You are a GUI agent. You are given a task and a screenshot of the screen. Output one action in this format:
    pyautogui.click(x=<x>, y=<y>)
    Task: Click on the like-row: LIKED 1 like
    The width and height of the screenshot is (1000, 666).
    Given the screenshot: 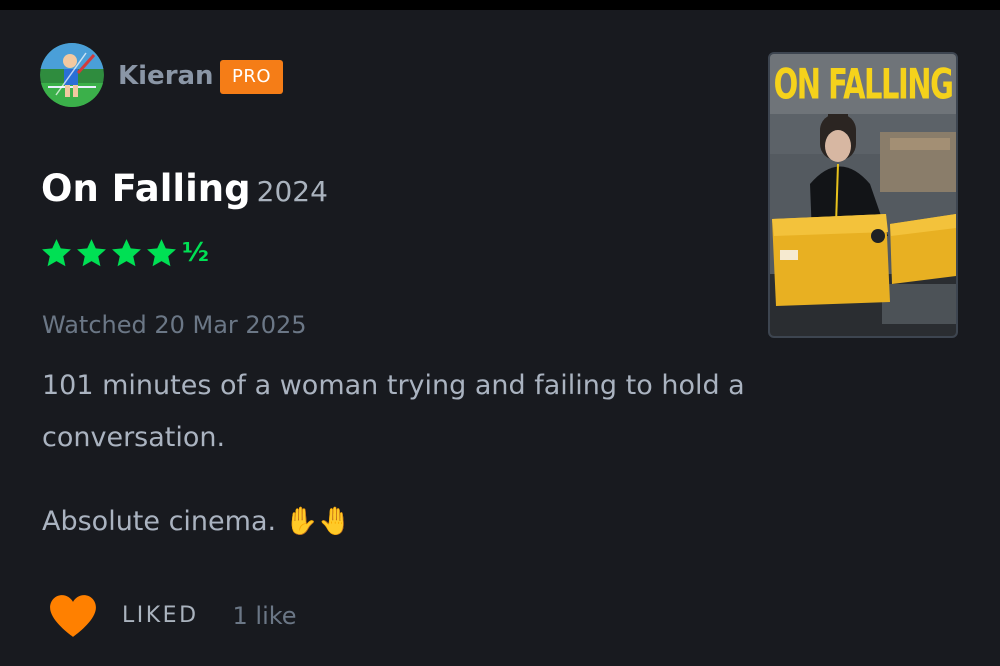 What is the action you would take?
    pyautogui.click(x=172, y=616)
    